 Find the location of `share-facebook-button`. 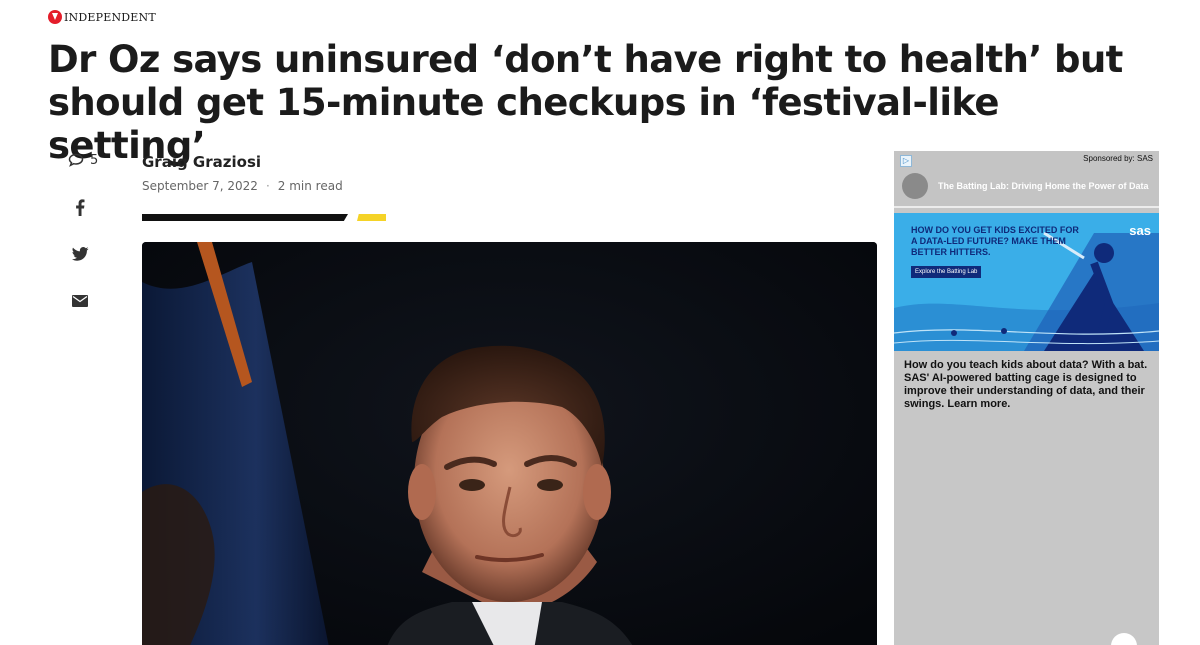

share-facebook-button is located at coordinates (80, 207).